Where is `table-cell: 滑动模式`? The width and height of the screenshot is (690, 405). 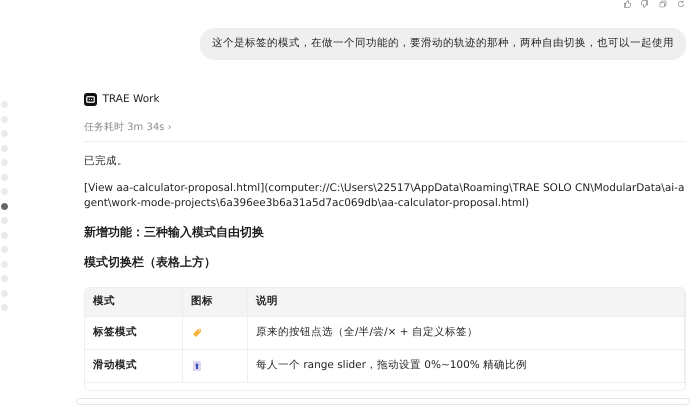 table-cell: 滑动模式 is located at coordinates (134, 366).